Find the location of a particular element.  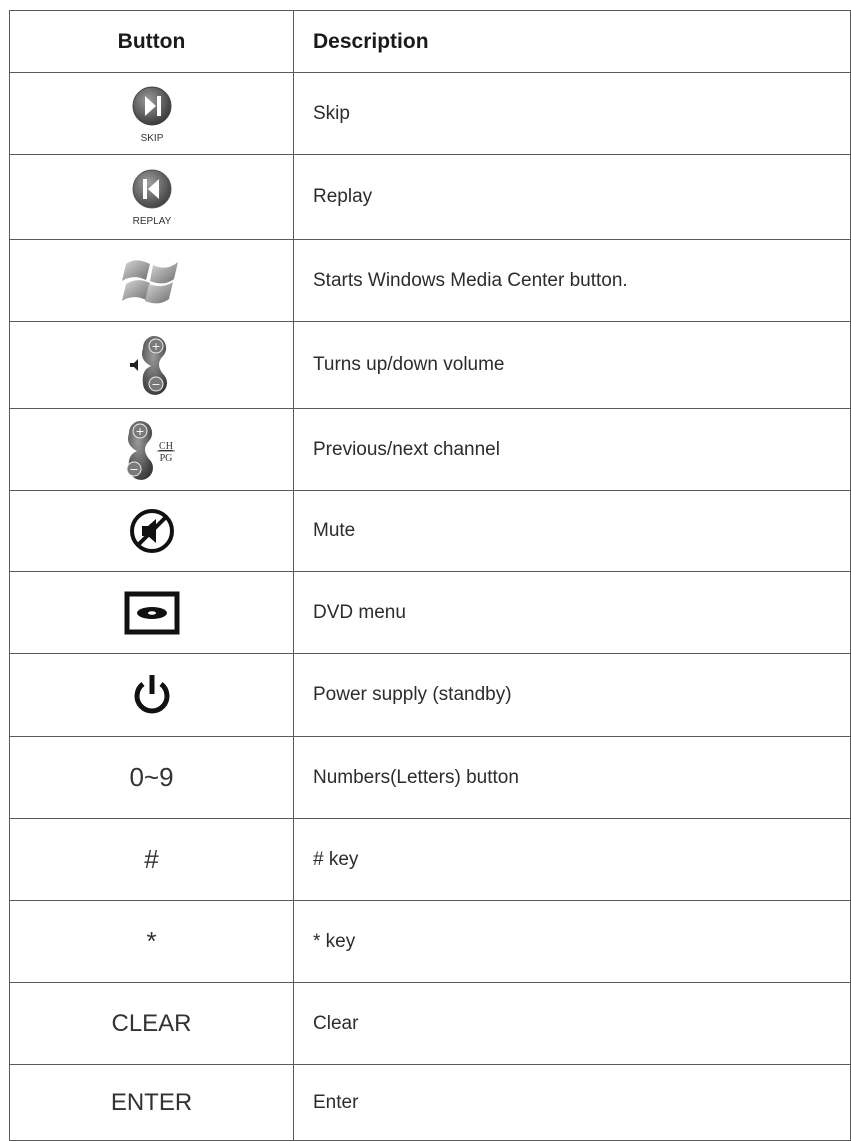

button-cell: + − is located at coordinates (151, 365).